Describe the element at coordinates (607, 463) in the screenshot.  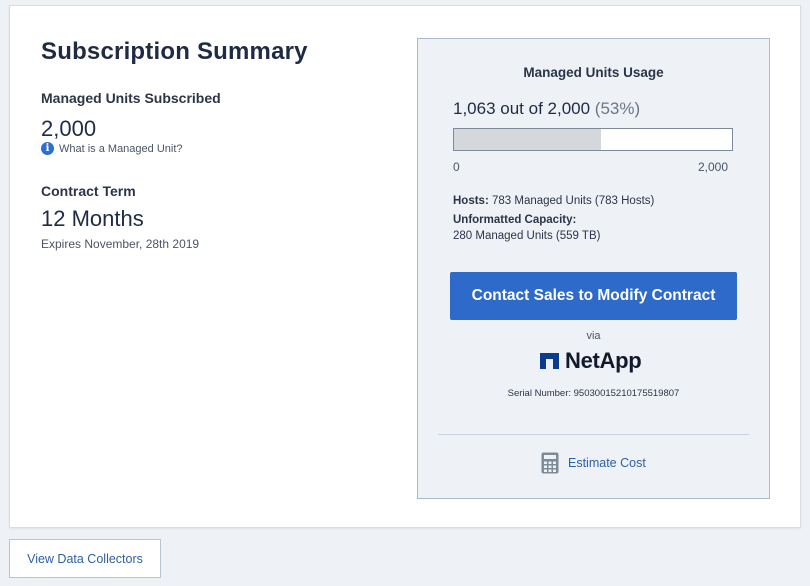
I see `estimate-cost-label: Estimate Cost` at that location.